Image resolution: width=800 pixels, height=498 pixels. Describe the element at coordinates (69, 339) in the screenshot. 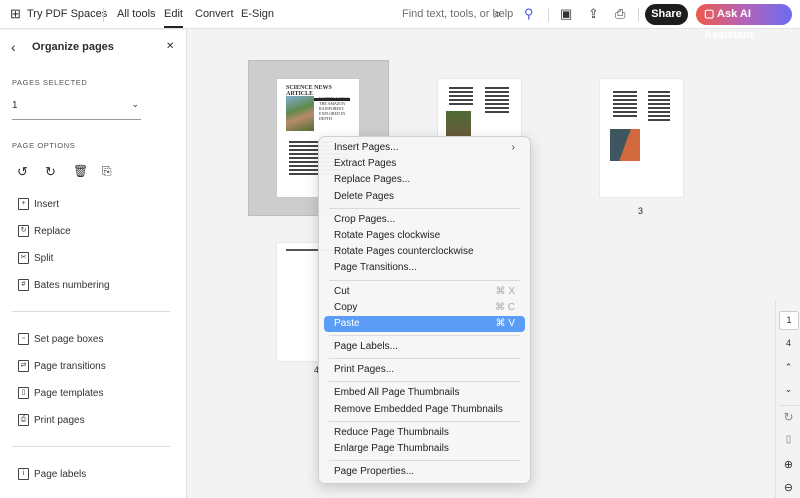

I see `set-page-boxes-label: Set page boxes` at that location.